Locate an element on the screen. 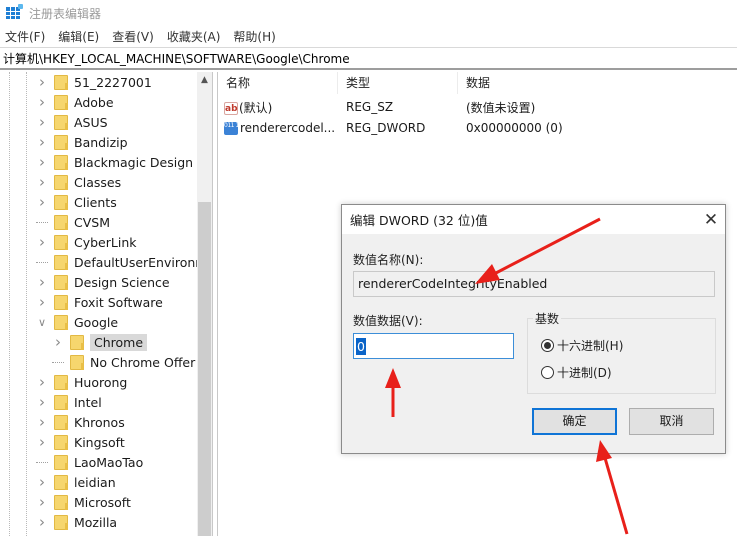 The image size is (737, 536). tree-item: › Microsoft is located at coordinates (83, 502).